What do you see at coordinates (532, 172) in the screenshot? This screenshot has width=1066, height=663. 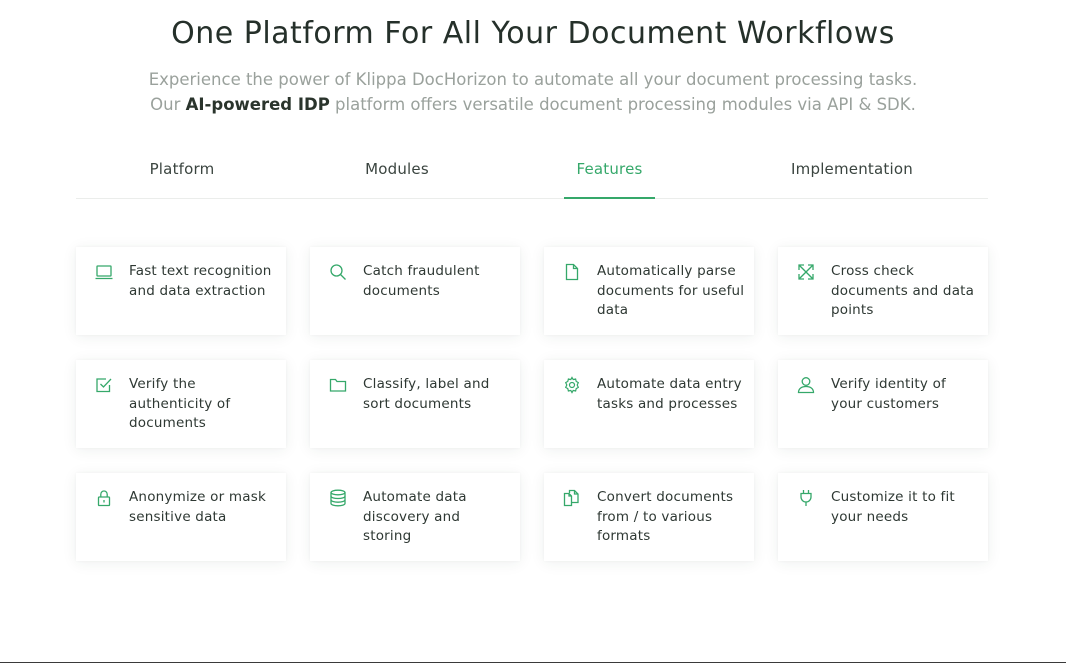 I see `tab-bar: Platform Modules Features Implementation` at bounding box center [532, 172].